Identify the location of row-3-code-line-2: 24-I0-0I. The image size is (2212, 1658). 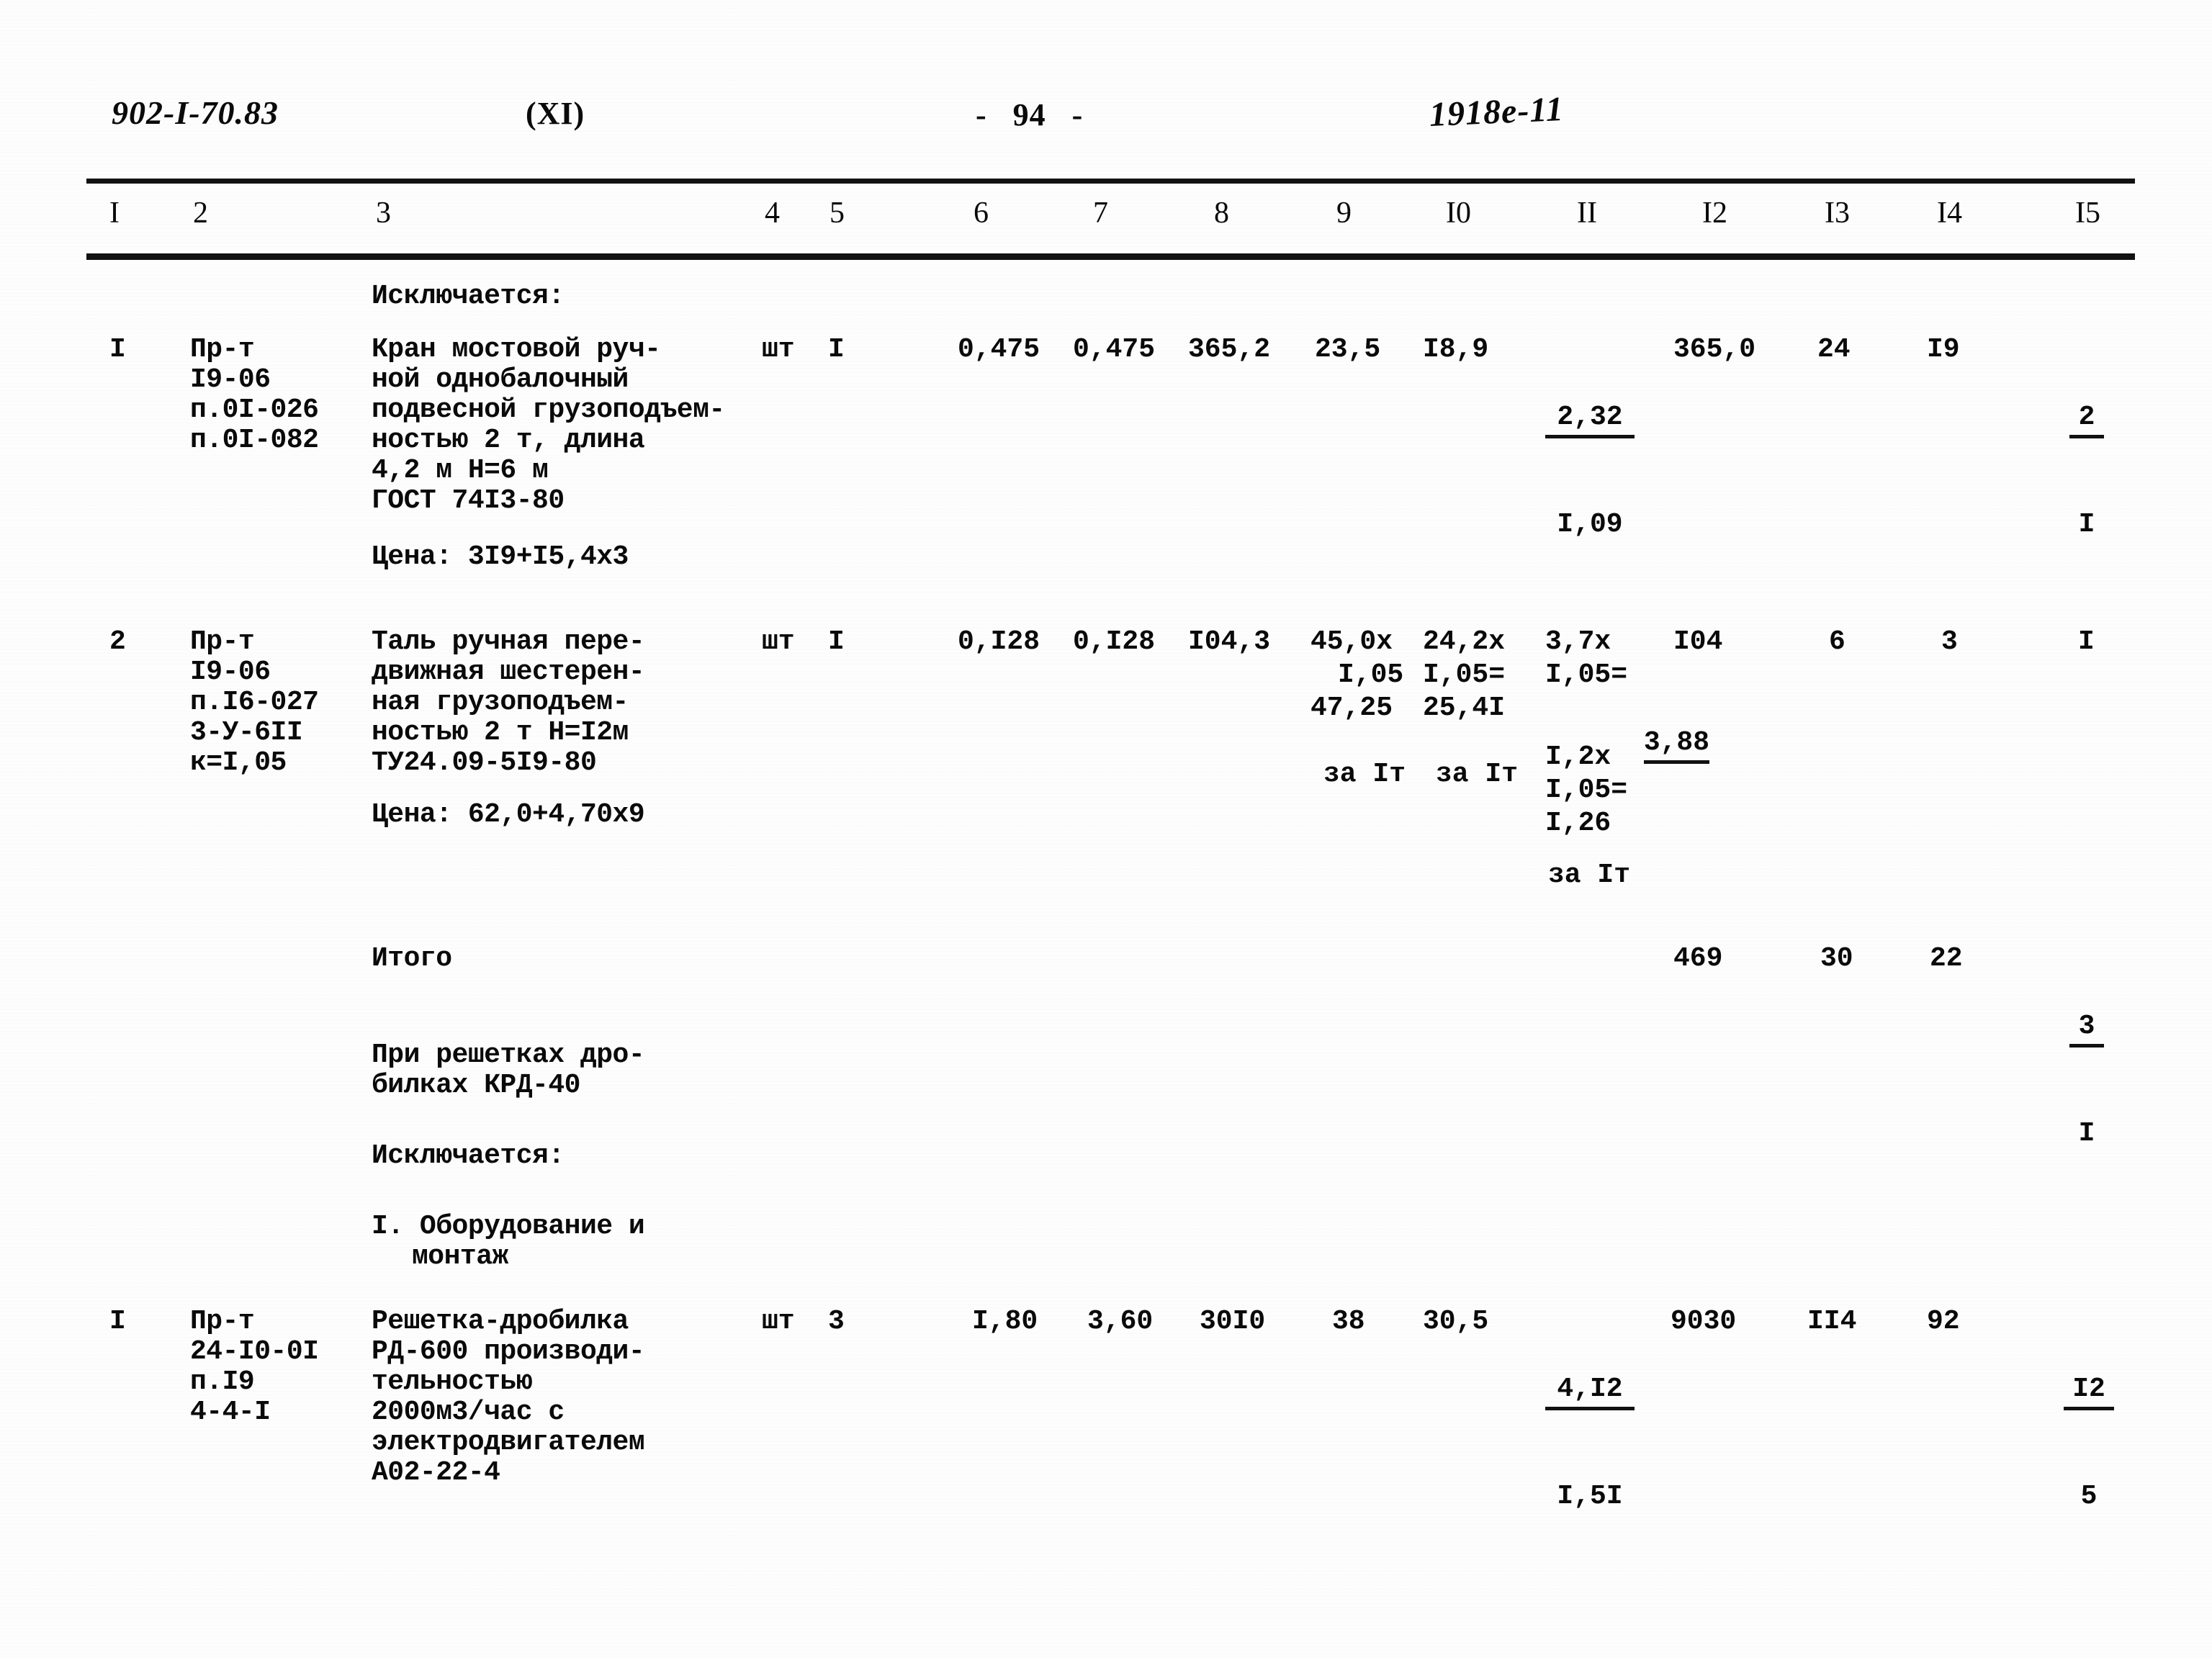
(254, 1351).